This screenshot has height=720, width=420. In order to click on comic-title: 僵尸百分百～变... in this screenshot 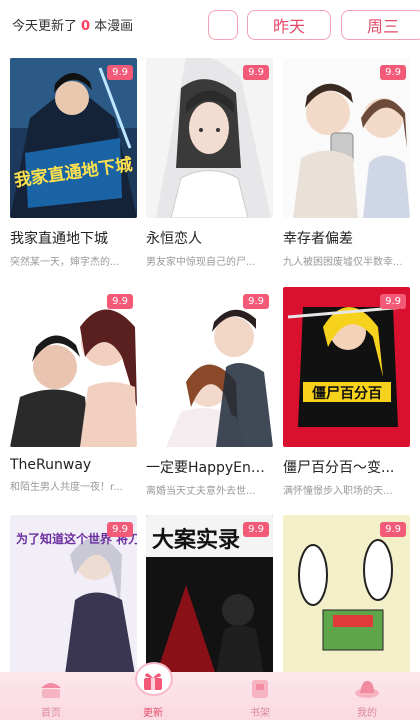, I will do `click(339, 468)`.